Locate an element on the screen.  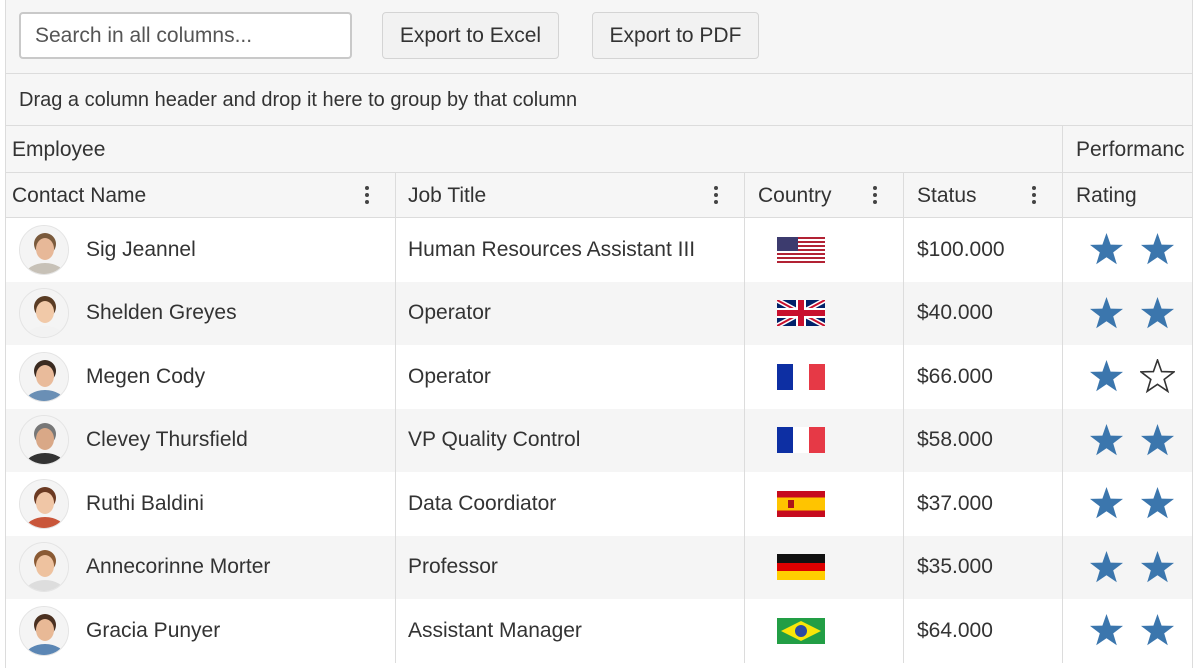
cell-contact-name: Annecorinne Morter is located at coordinates (201, 567).